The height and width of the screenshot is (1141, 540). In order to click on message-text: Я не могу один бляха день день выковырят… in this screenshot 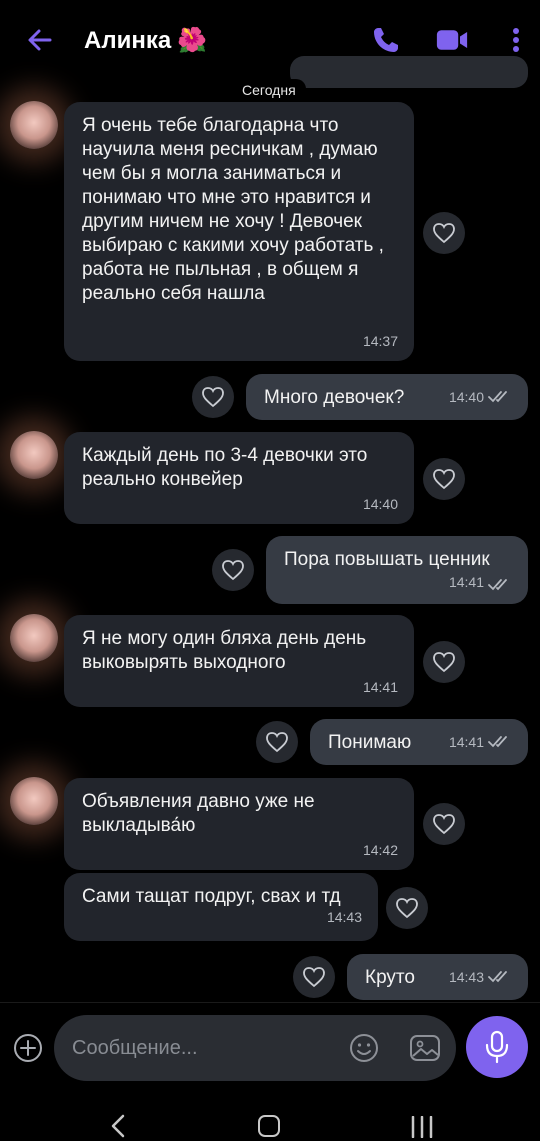, I will do `click(224, 650)`.